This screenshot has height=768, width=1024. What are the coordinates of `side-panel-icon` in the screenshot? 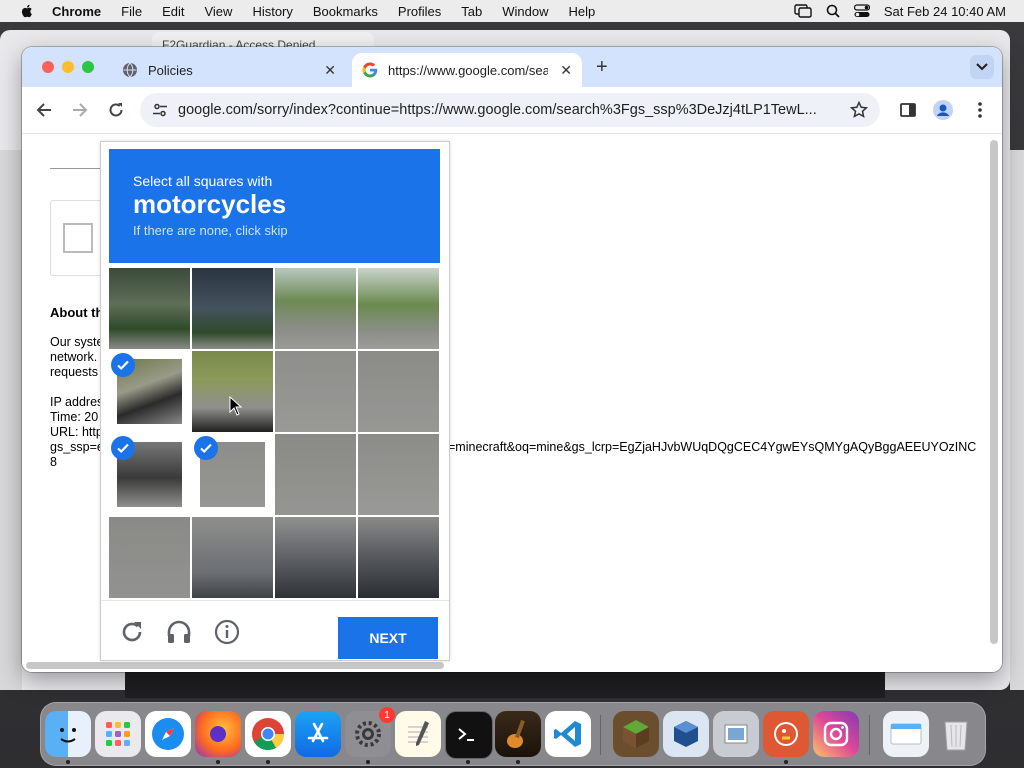 It's located at (908, 110).